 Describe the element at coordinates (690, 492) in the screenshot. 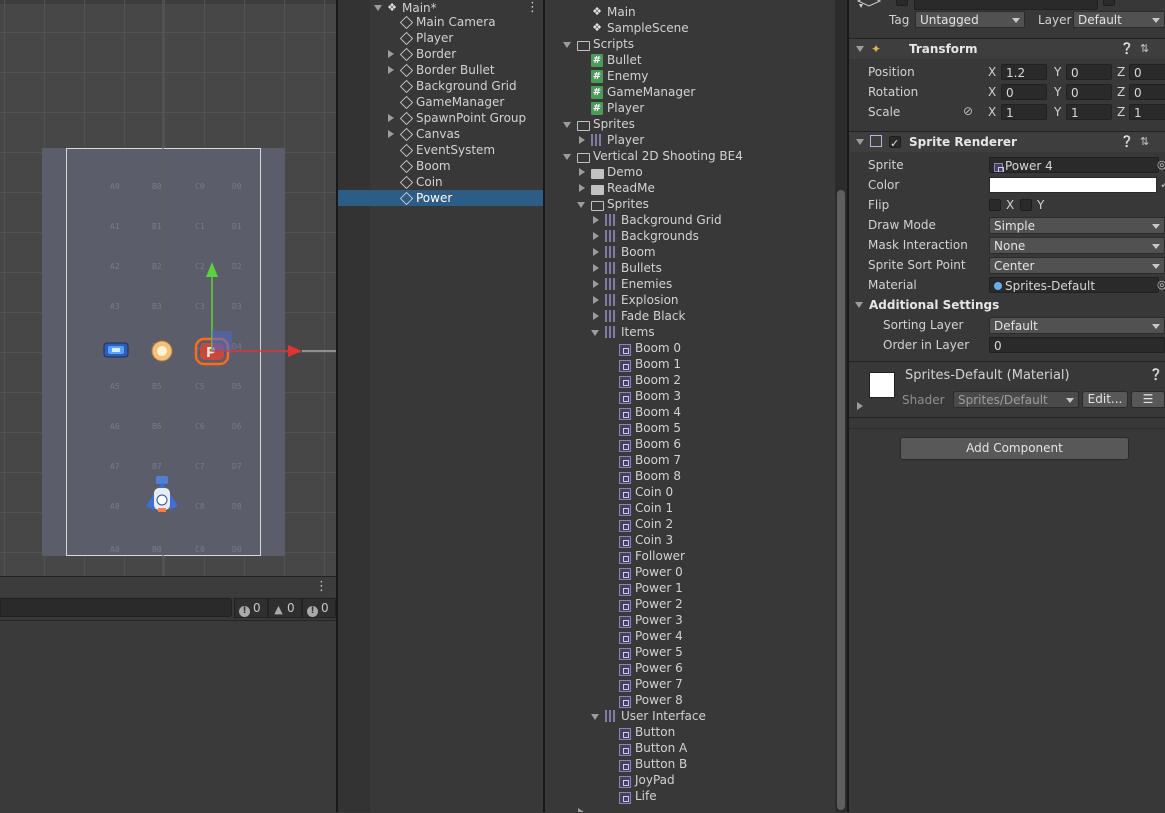

I see `project-item: Coin 0` at that location.